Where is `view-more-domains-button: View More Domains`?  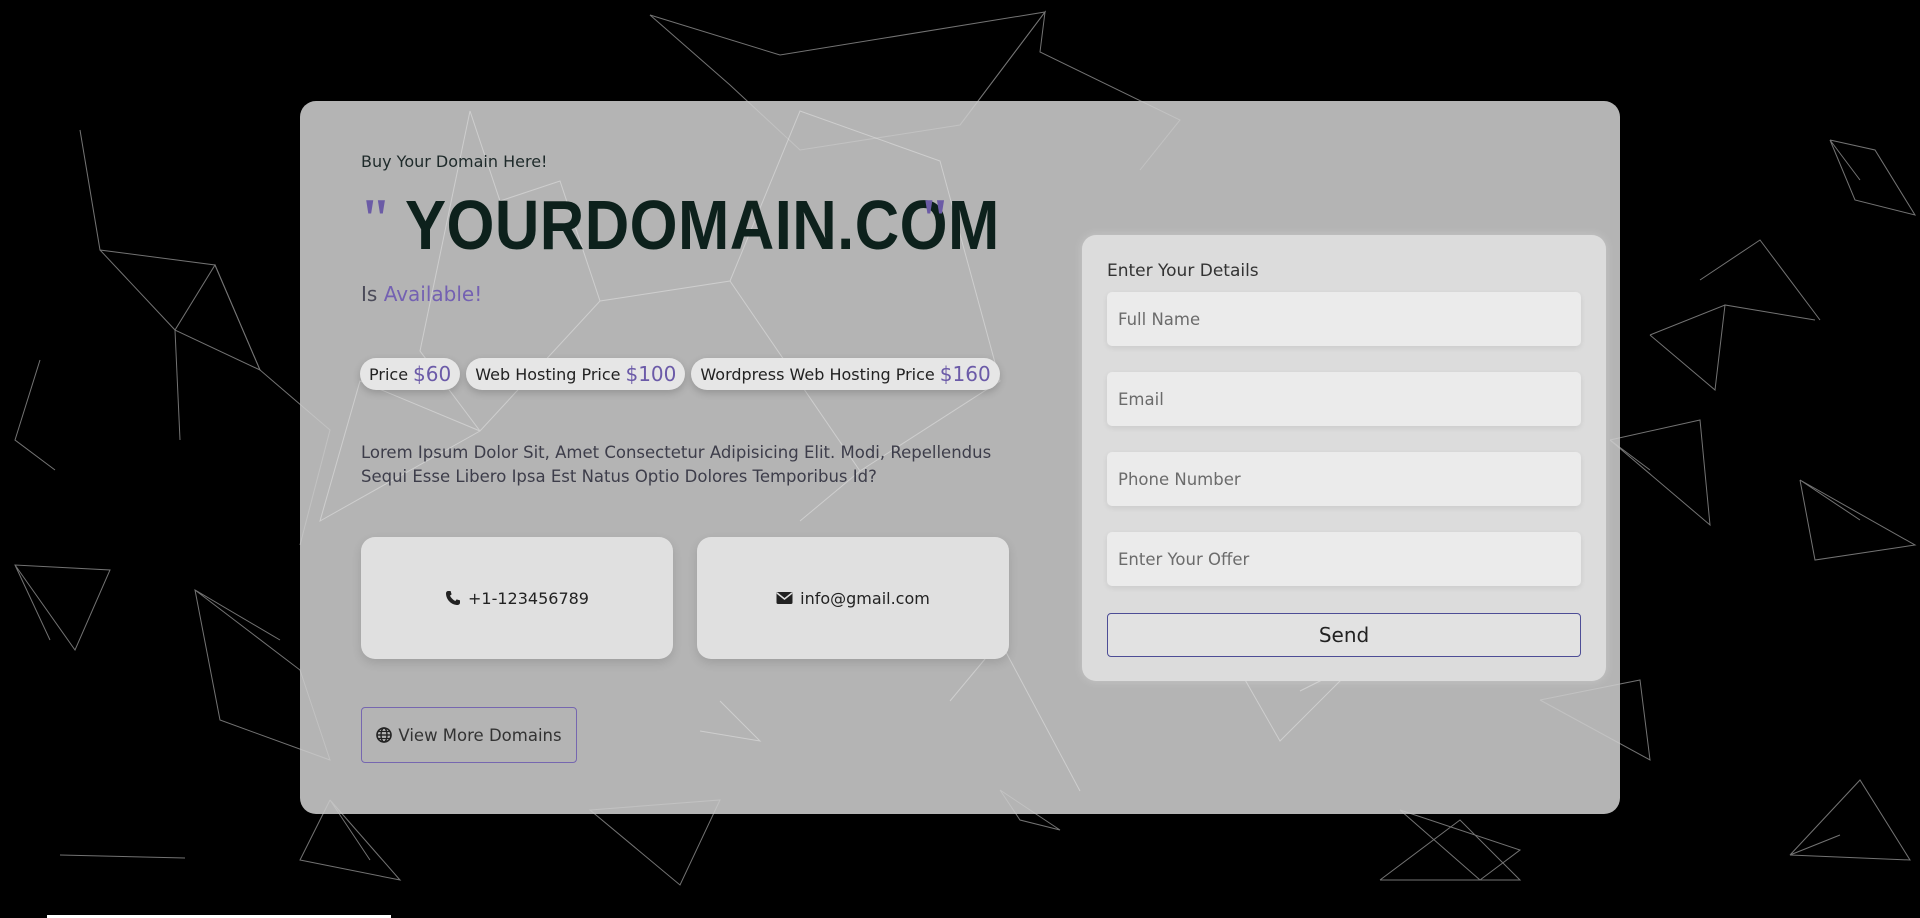 view-more-domains-button: View More Domains is located at coordinates (469, 735).